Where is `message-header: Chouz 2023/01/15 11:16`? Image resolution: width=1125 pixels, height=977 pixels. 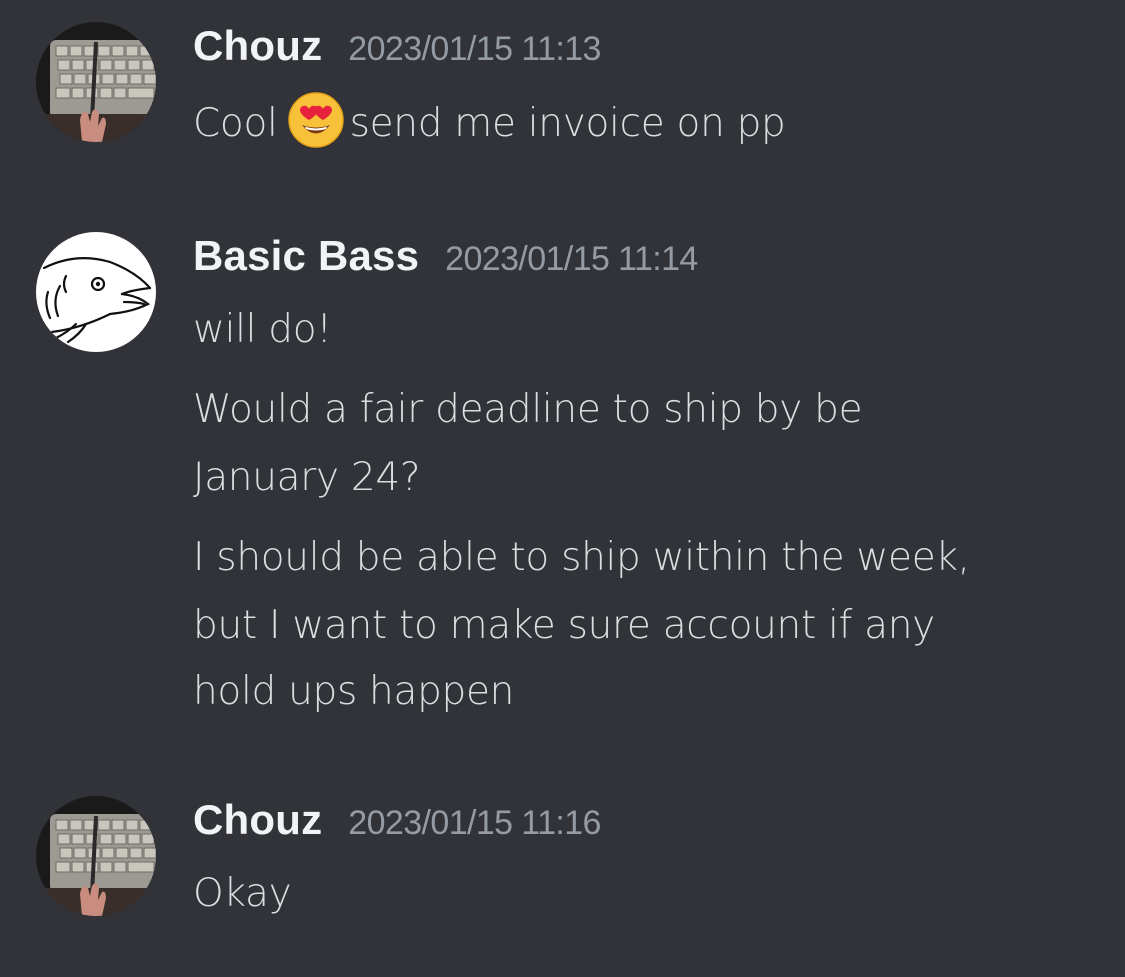 message-header: Chouz 2023/01/15 11:16 is located at coordinates (397, 820).